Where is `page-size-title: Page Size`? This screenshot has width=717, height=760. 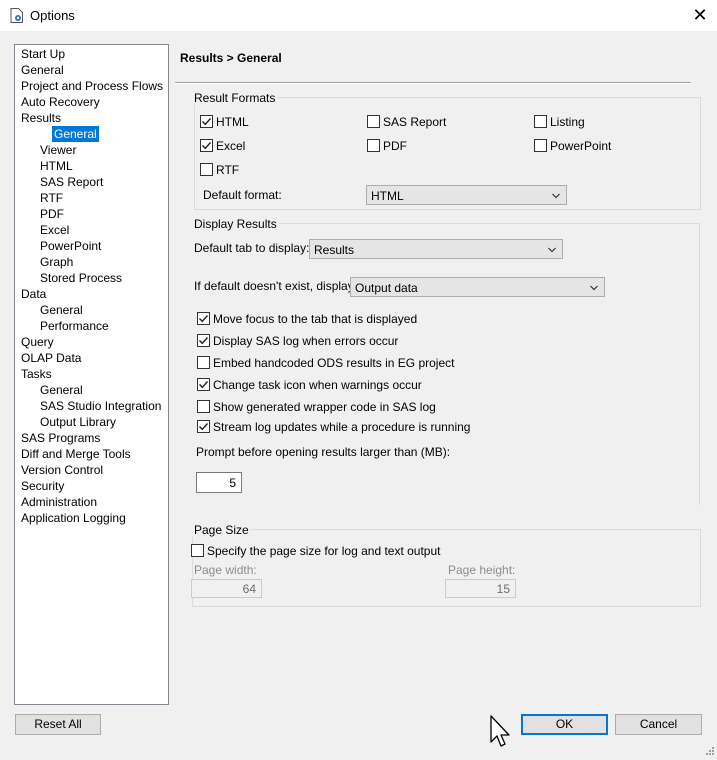
page-size-title: Page Size is located at coordinates (221, 530).